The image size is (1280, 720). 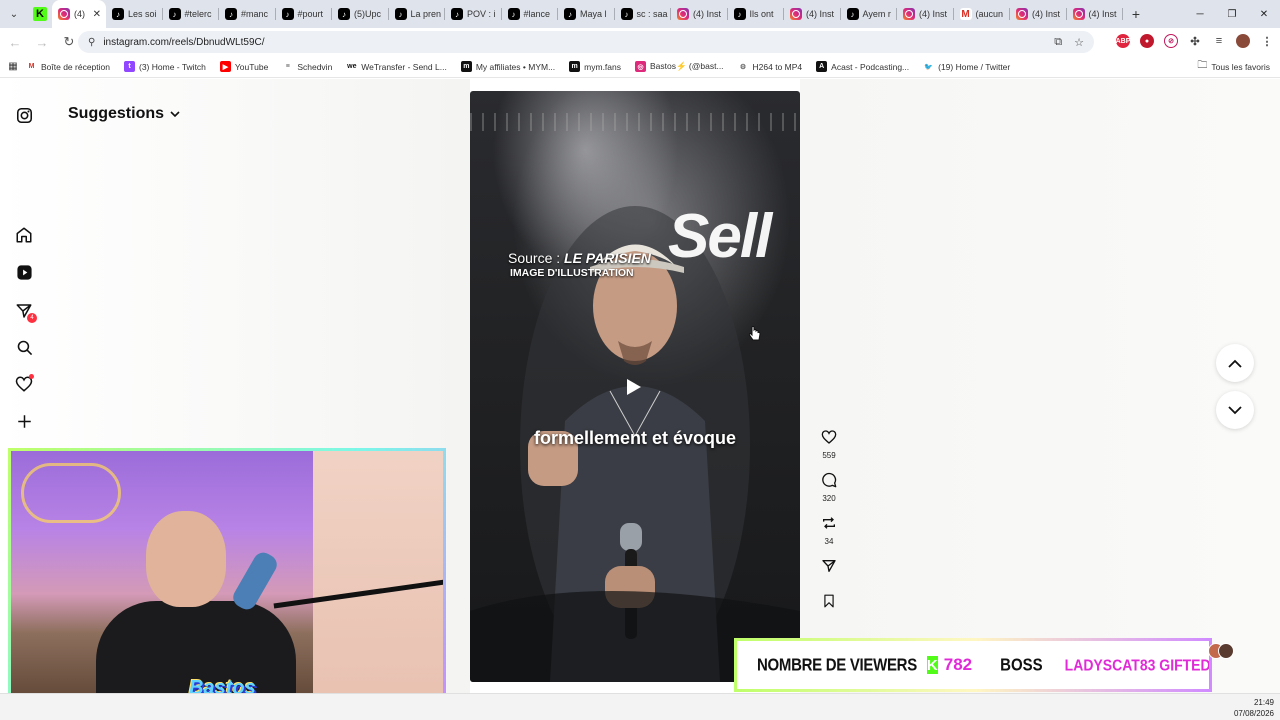 I want to click on browser-tab: POV : i, so click(x=473, y=14).